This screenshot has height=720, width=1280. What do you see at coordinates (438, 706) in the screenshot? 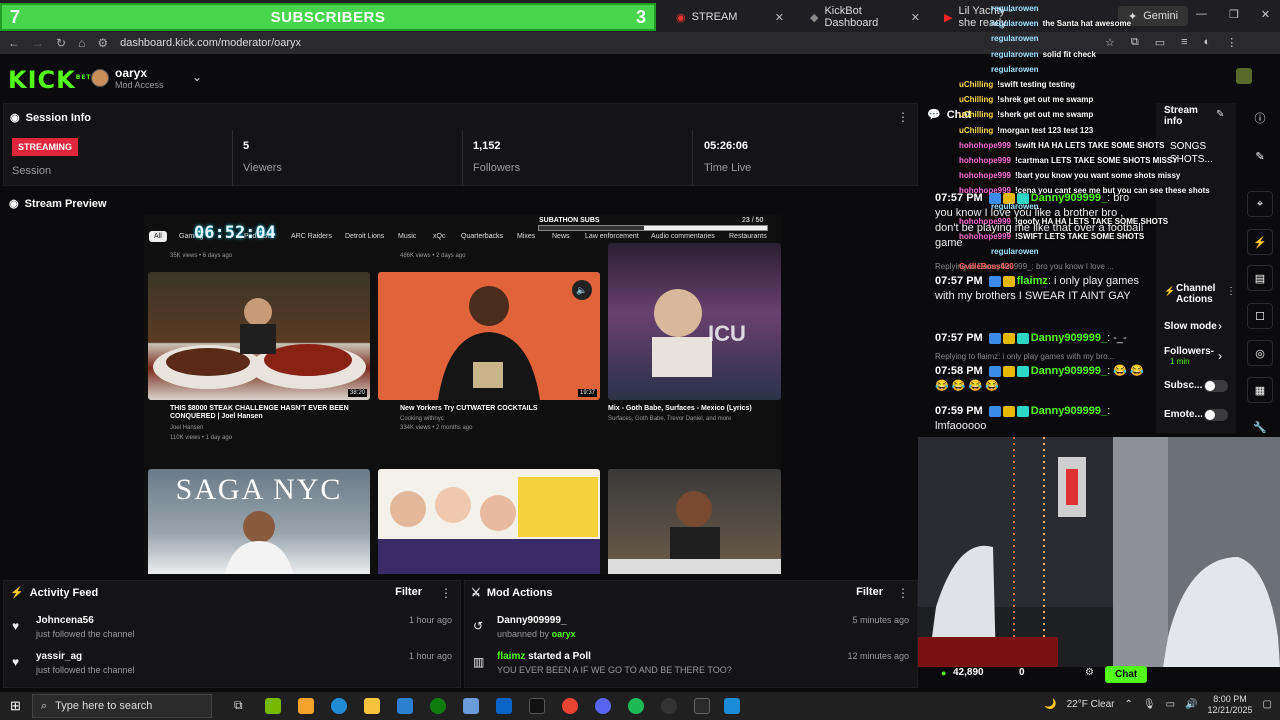
I see `xbox-icon` at bounding box center [438, 706].